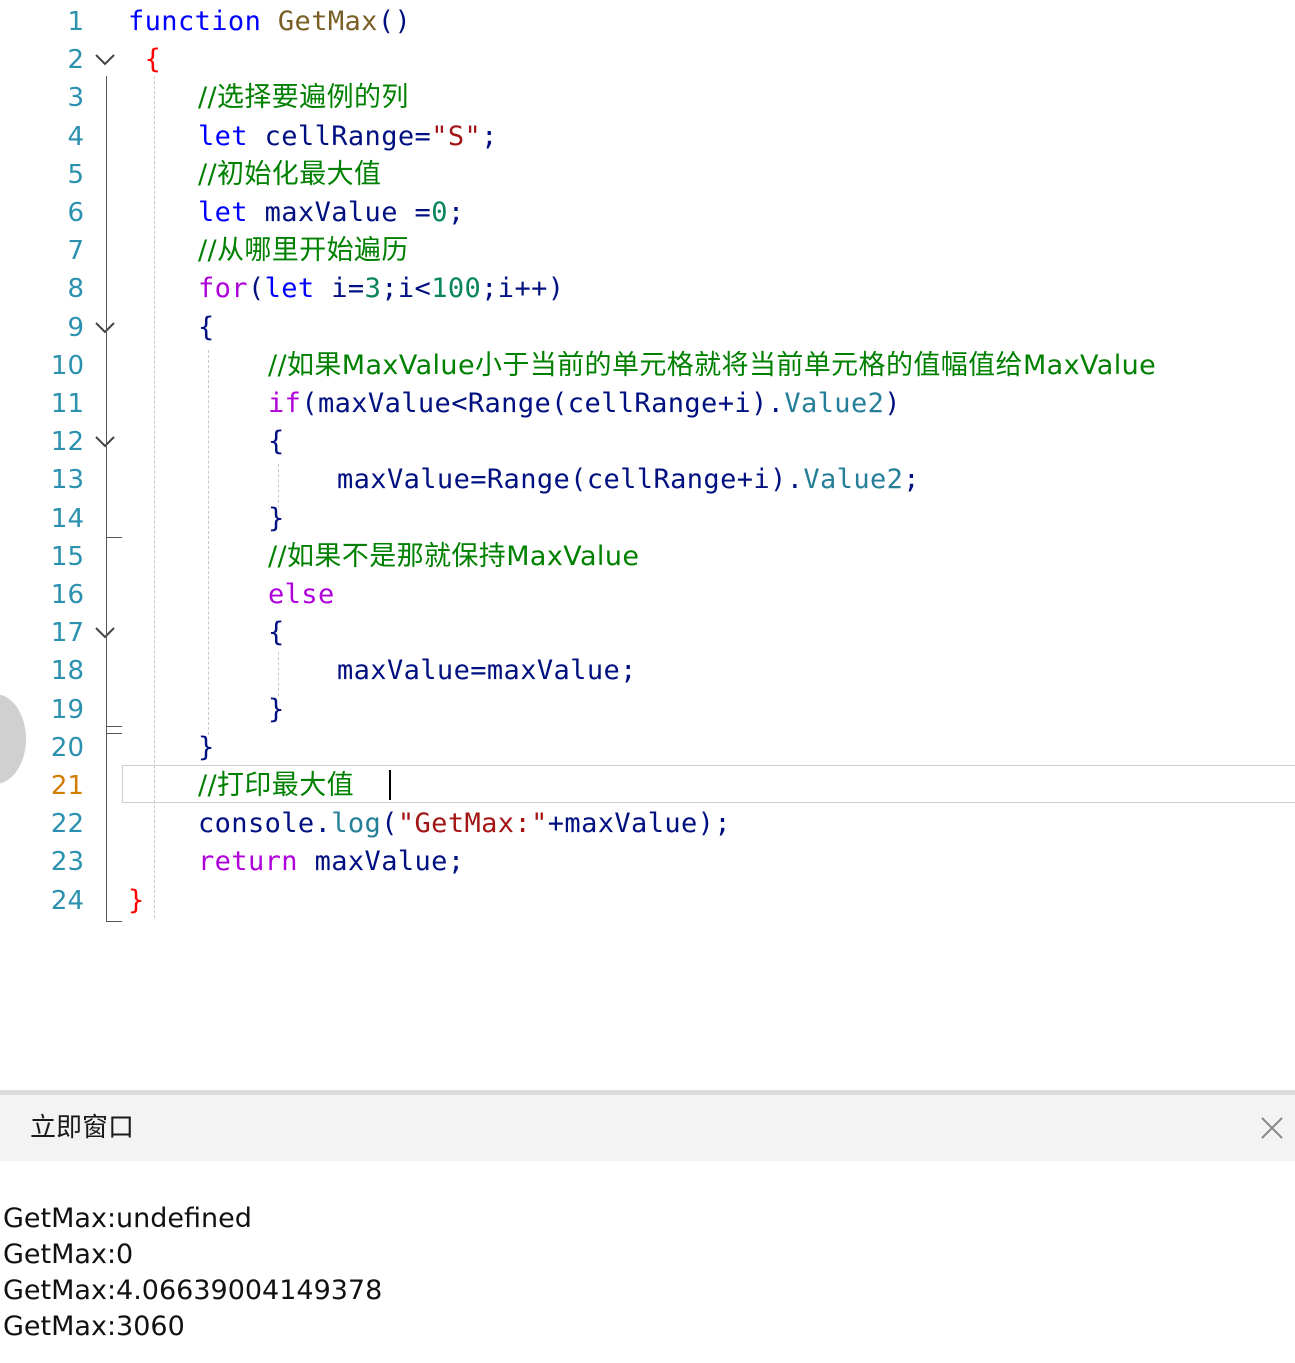  What do you see at coordinates (456, 136) in the screenshot?
I see `code-token: "S"` at bounding box center [456, 136].